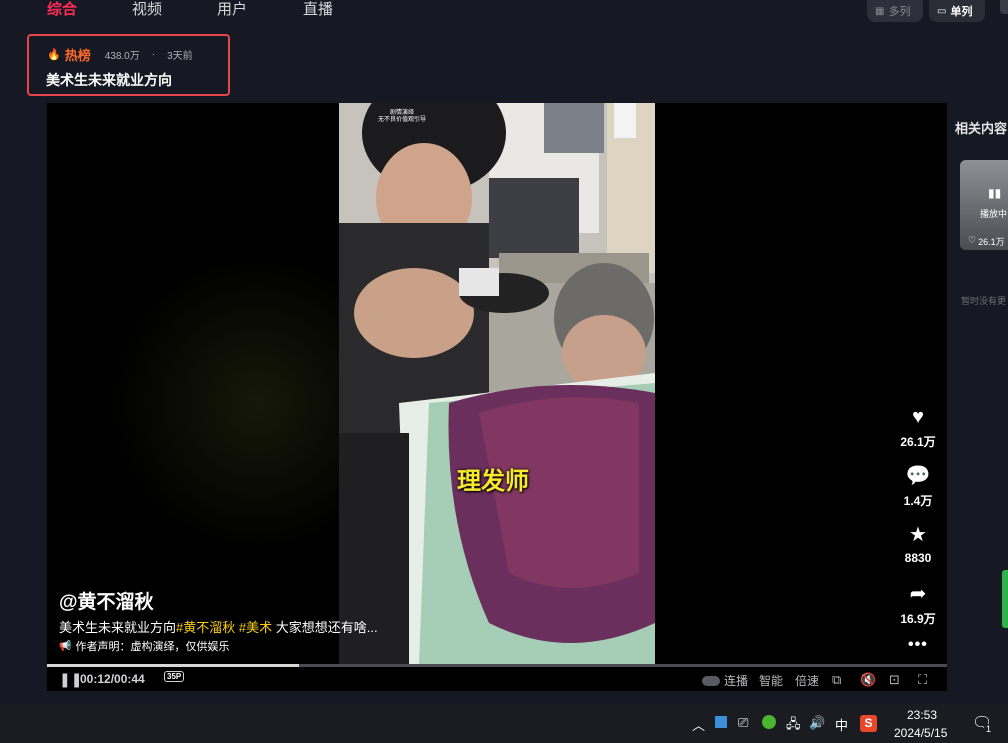 The height and width of the screenshot is (743, 1008). I want to click on single-column-button: ▭ 单列, so click(957, 11).